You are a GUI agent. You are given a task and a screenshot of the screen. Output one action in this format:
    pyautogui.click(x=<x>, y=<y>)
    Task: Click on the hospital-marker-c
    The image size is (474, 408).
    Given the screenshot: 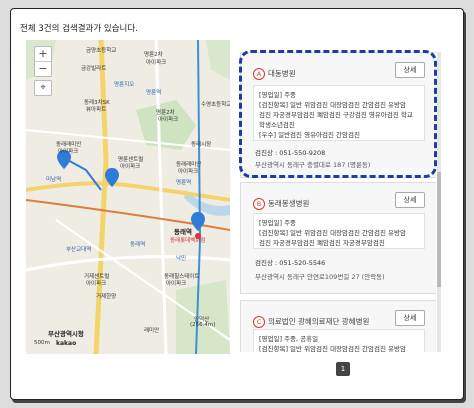 What is the action you would take?
    pyautogui.click(x=198, y=221)
    